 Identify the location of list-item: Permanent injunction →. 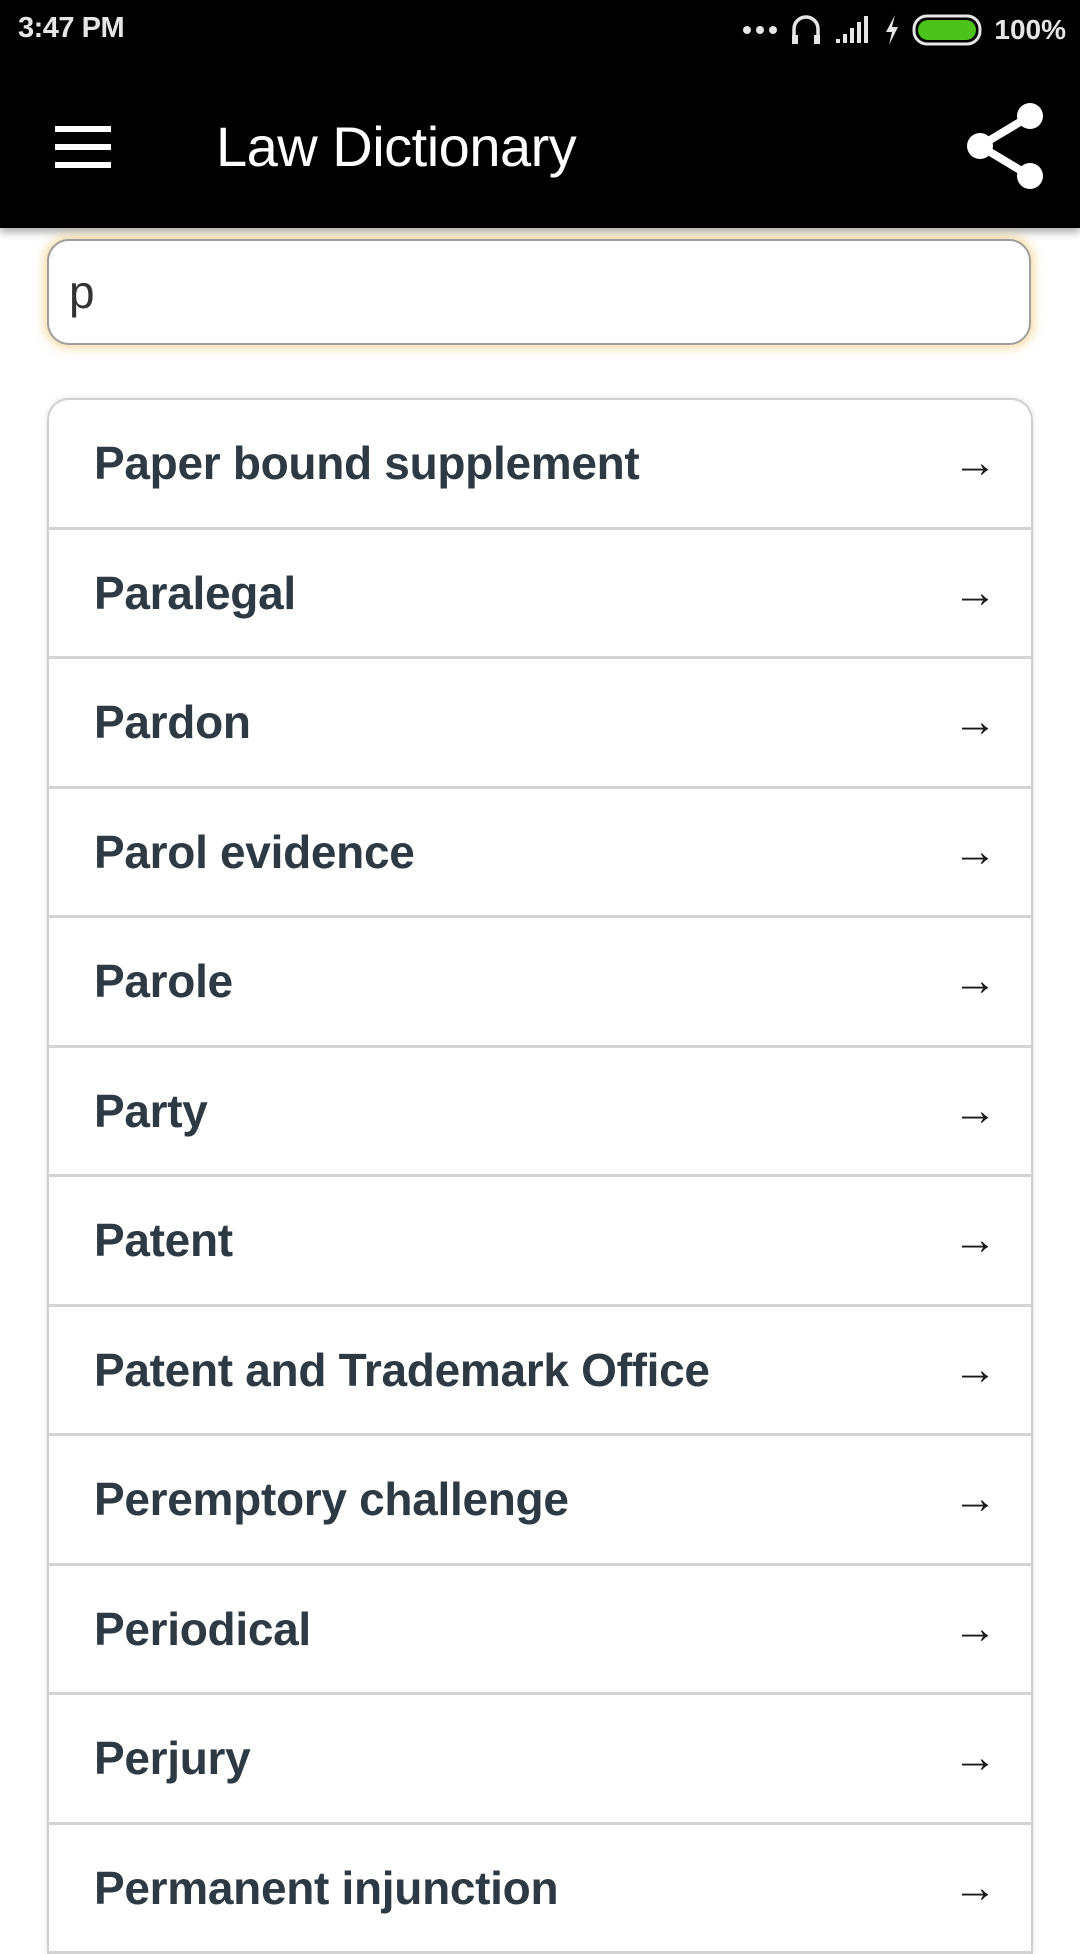
(540, 1889).